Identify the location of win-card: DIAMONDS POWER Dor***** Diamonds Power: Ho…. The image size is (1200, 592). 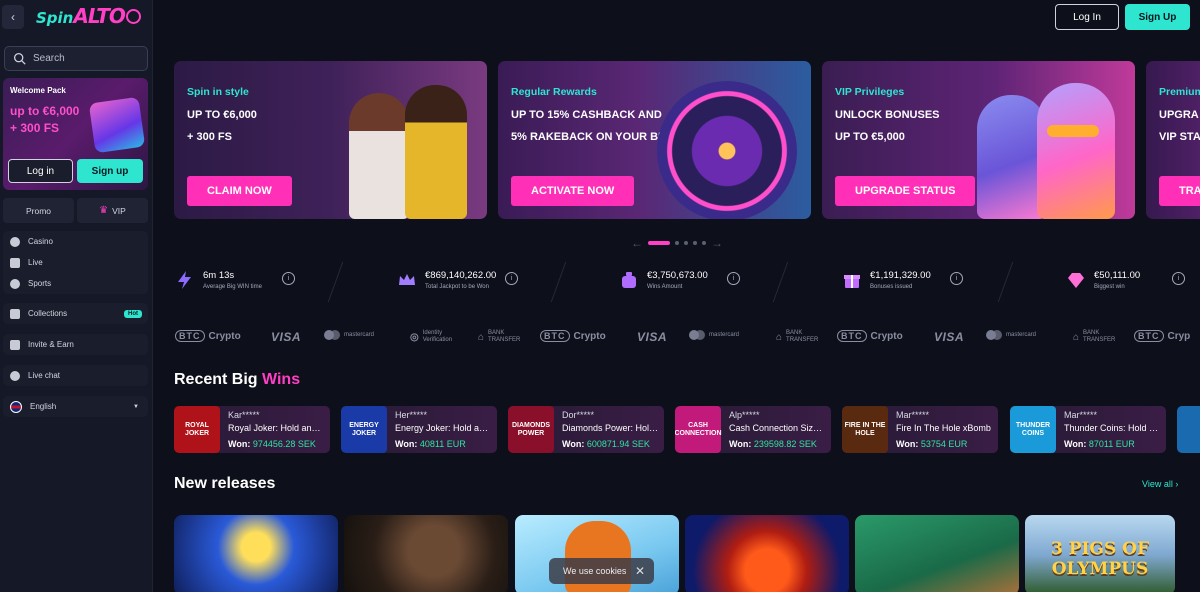
(586, 429).